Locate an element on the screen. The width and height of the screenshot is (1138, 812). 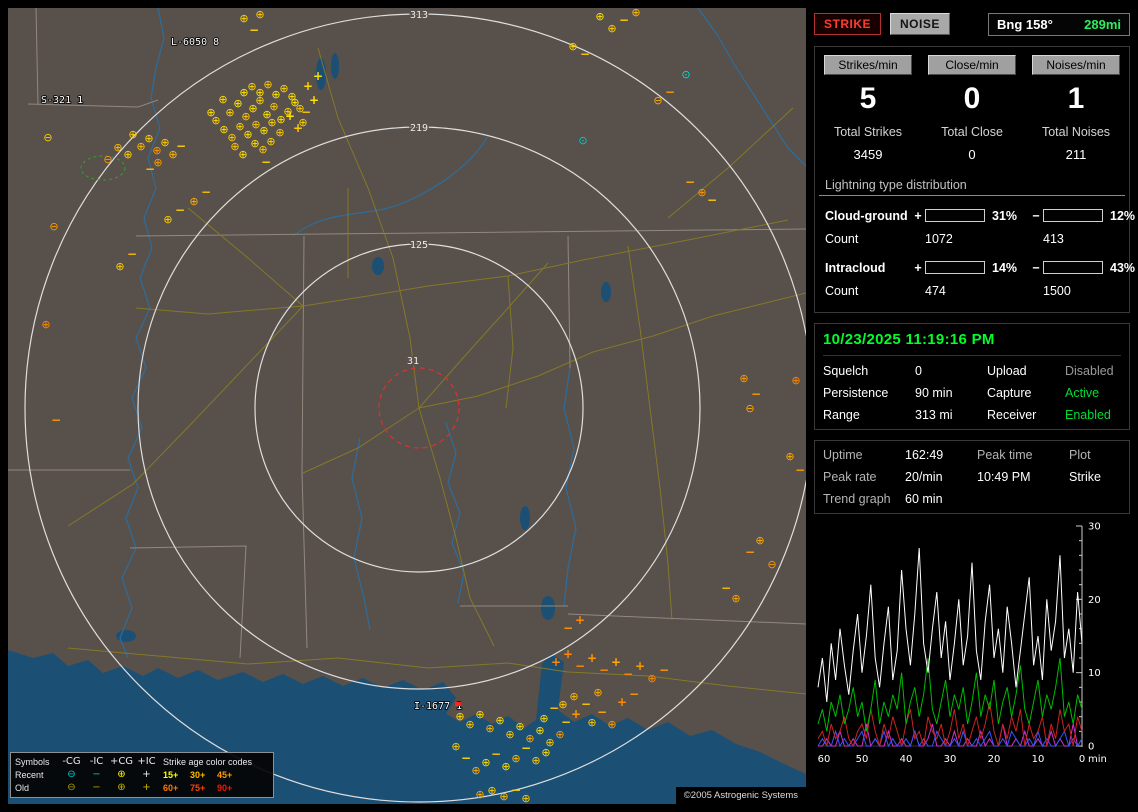
ncg-recent-icon: ⊖ is located at coordinates (71, 774).